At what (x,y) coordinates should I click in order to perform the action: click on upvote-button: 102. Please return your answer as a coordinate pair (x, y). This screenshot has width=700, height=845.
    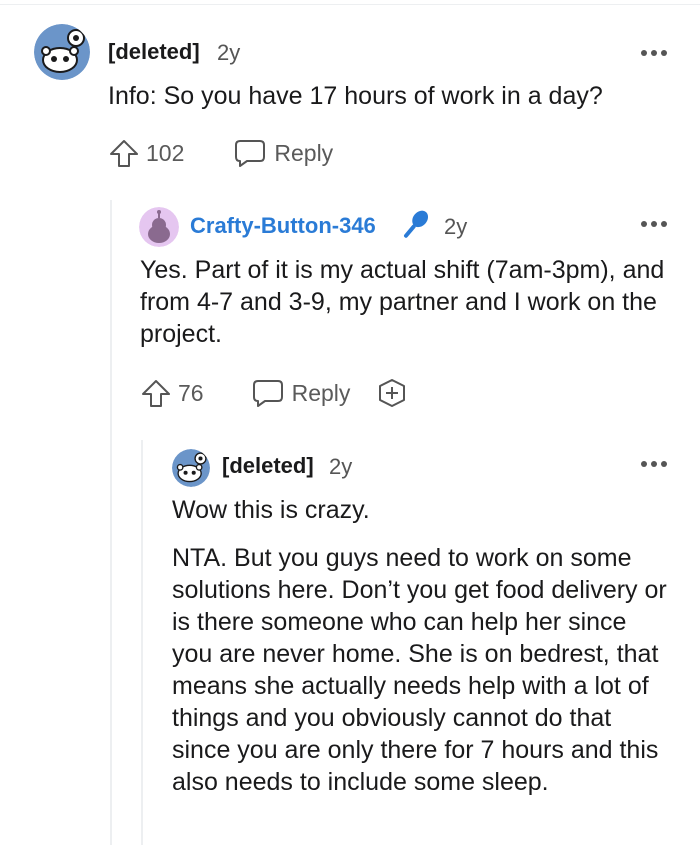
    Looking at the image, I should click on (146, 153).